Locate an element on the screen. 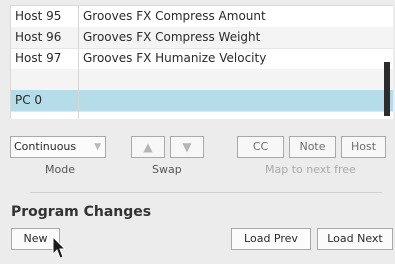  arrow-down-icon: ▼ is located at coordinates (187, 147).